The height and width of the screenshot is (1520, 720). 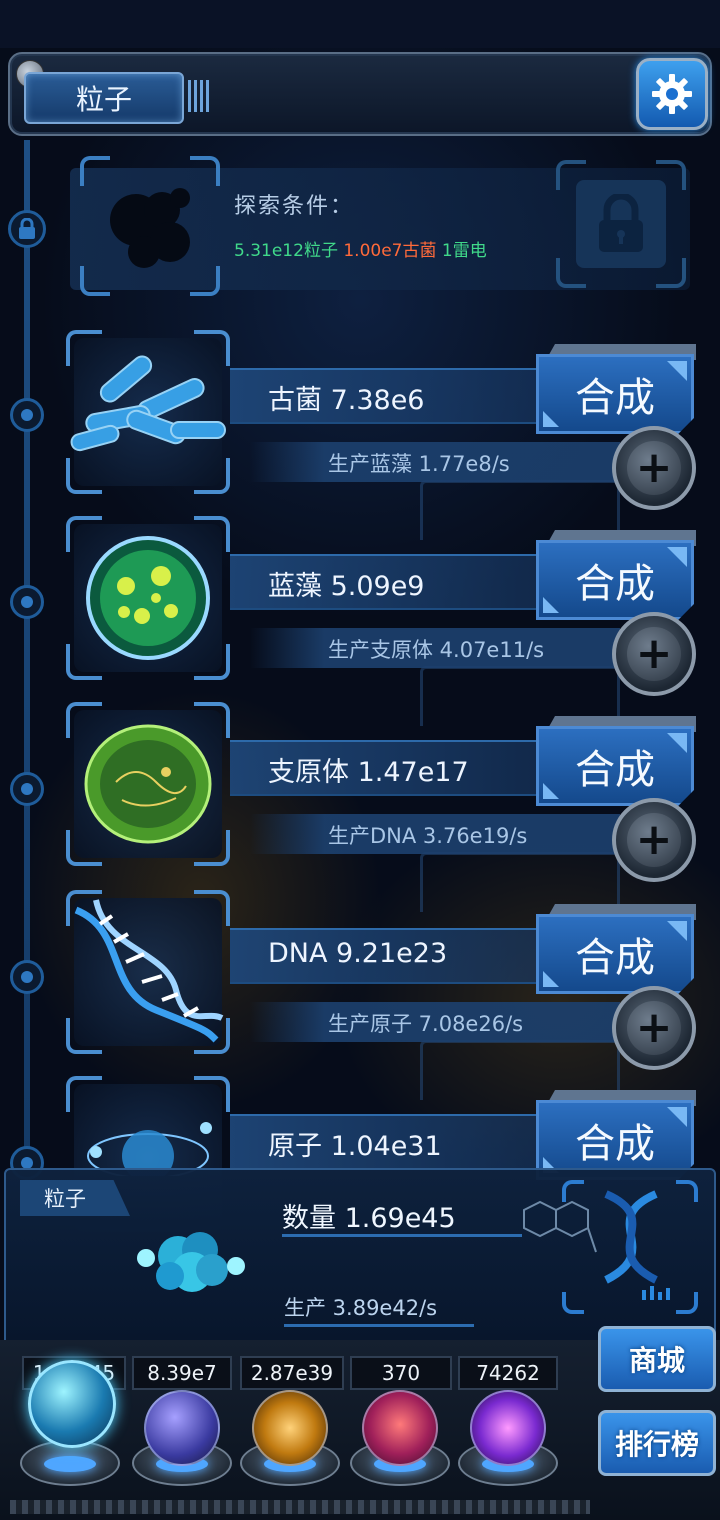 I want to click on portal-orb-icon, so click(x=508, y=1428).